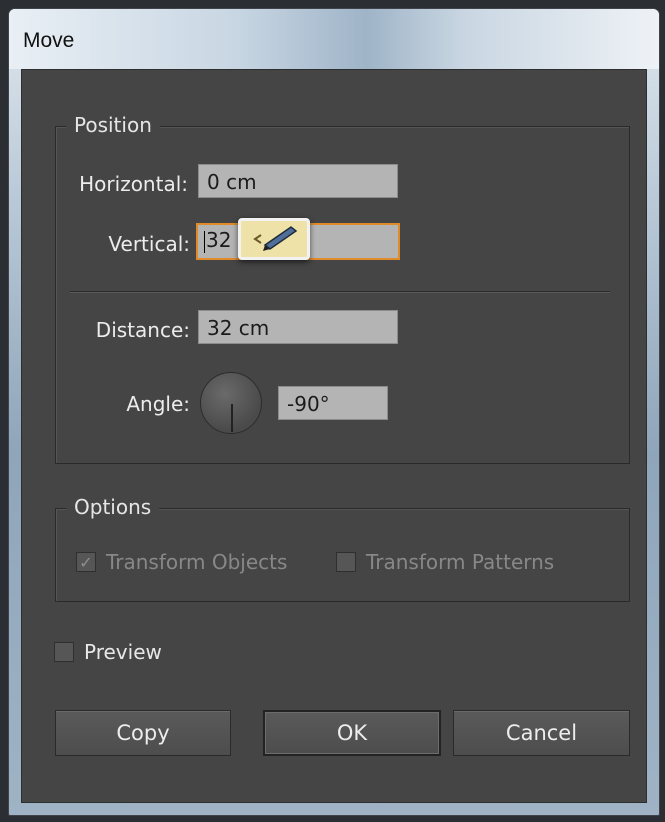 The image size is (665, 822). Describe the element at coordinates (142, 330) in the screenshot. I see `distance-label: Distance:` at that location.